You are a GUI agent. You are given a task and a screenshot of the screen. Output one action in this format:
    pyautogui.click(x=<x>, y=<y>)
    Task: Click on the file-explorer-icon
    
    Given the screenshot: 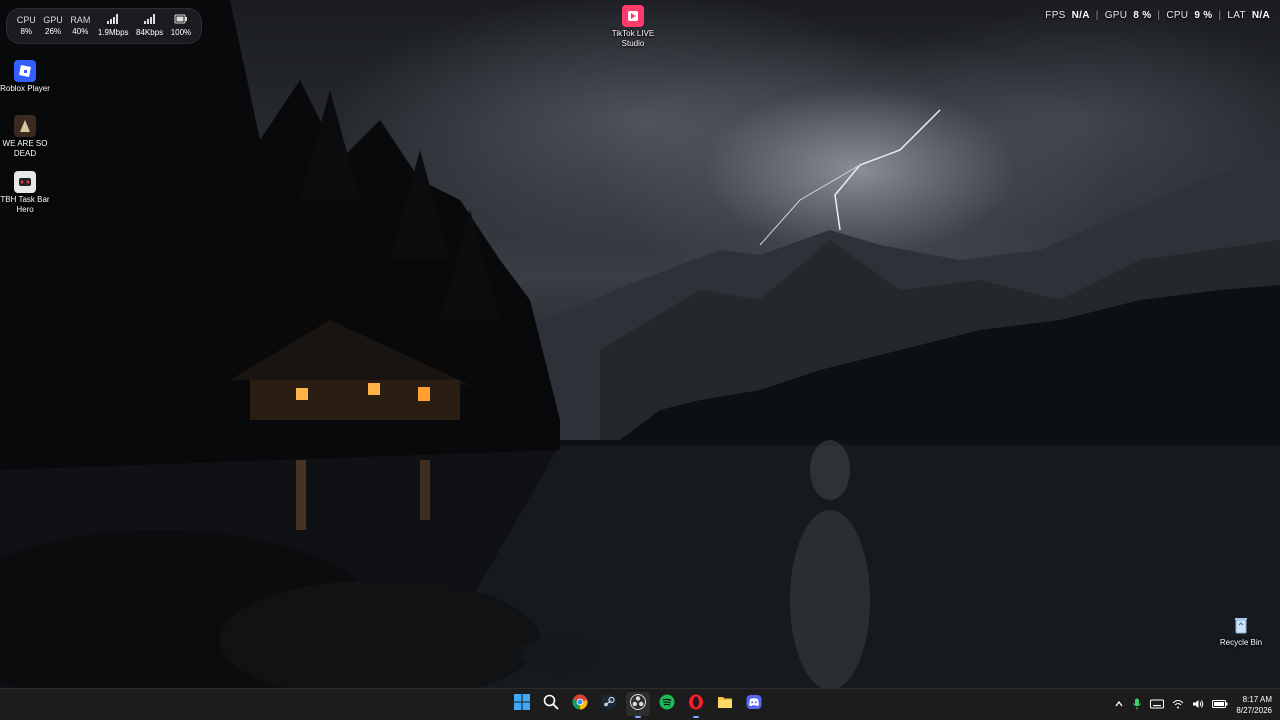 What is the action you would take?
    pyautogui.click(x=725, y=704)
    